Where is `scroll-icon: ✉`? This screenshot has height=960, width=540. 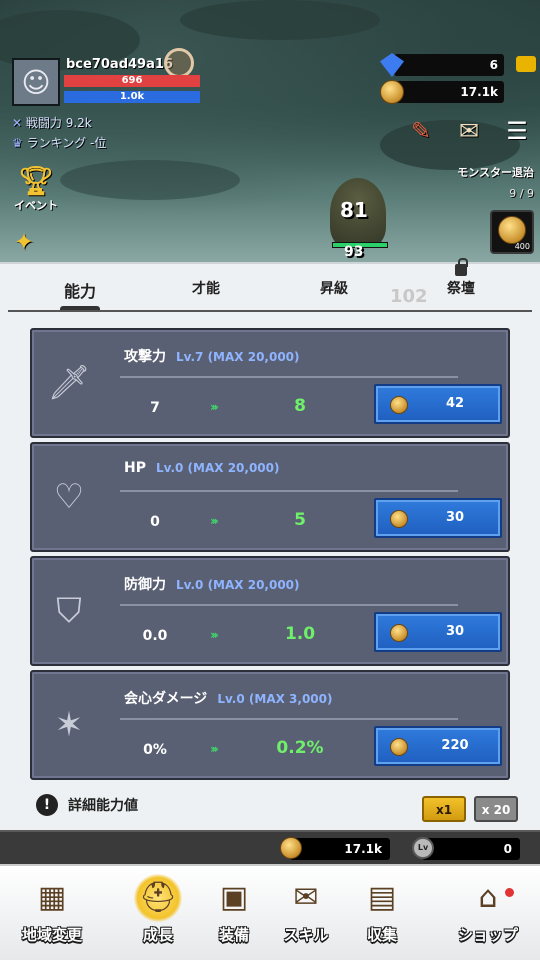 scroll-icon: ✉ is located at coordinates (306, 897).